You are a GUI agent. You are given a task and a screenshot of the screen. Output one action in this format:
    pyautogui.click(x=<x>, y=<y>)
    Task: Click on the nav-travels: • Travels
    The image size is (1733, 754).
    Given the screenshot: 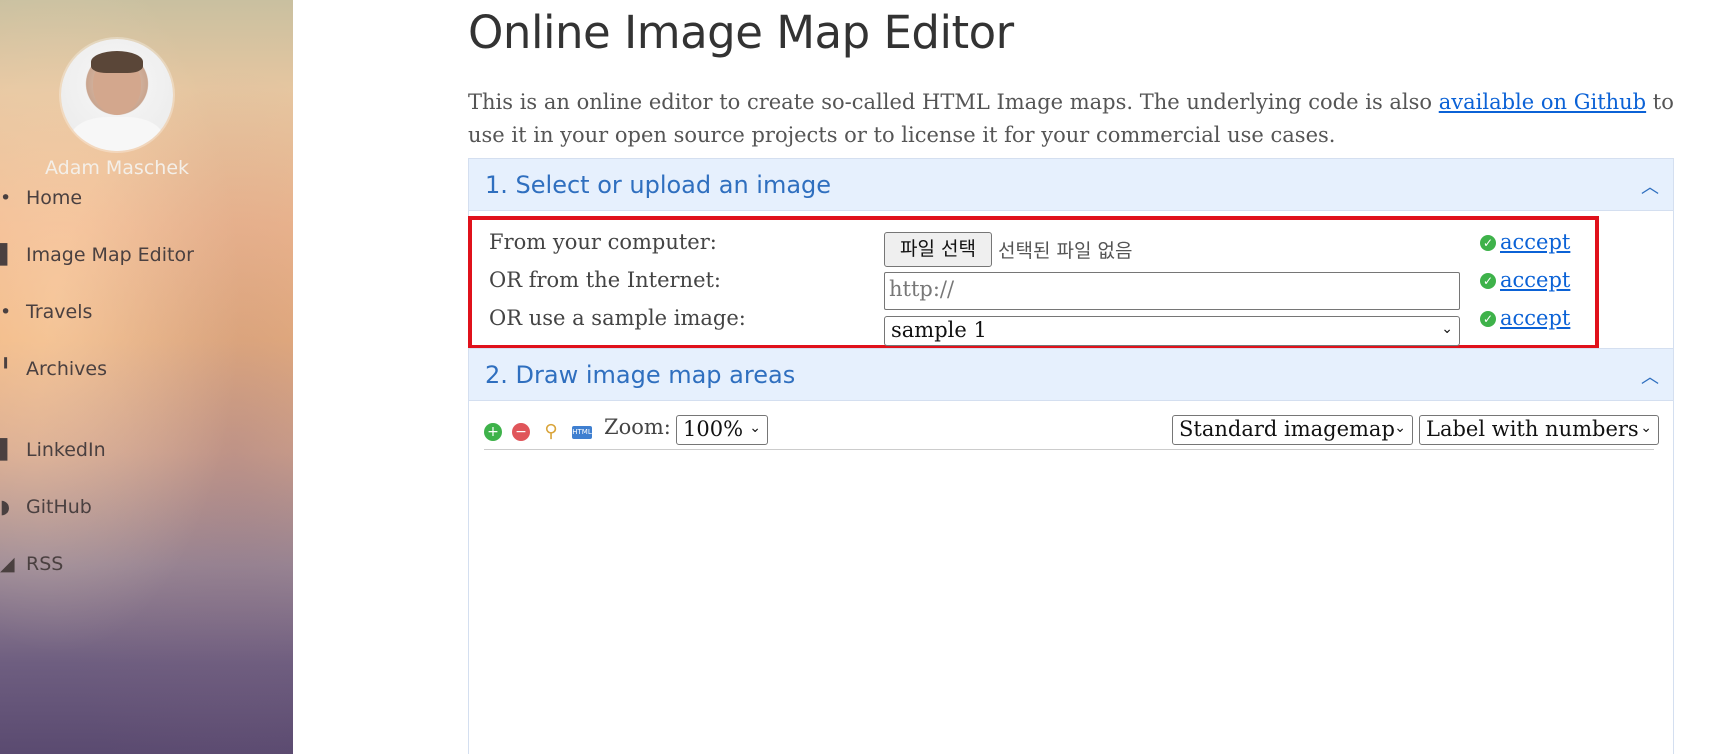 What is the action you would take?
    pyautogui.click(x=46, y=312)
    